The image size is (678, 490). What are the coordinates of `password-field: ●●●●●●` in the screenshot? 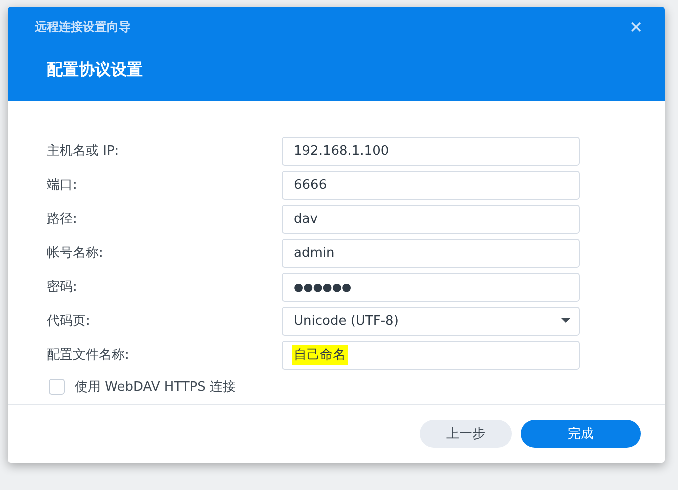 It's located at (431, 287).